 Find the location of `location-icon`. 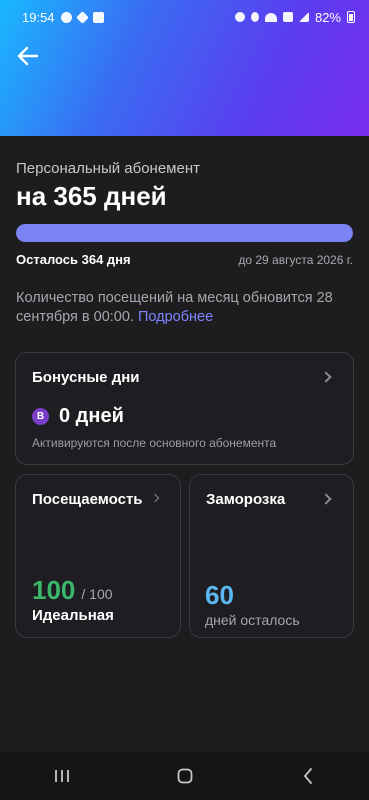

location-icon is located at coordinates (254, 17).